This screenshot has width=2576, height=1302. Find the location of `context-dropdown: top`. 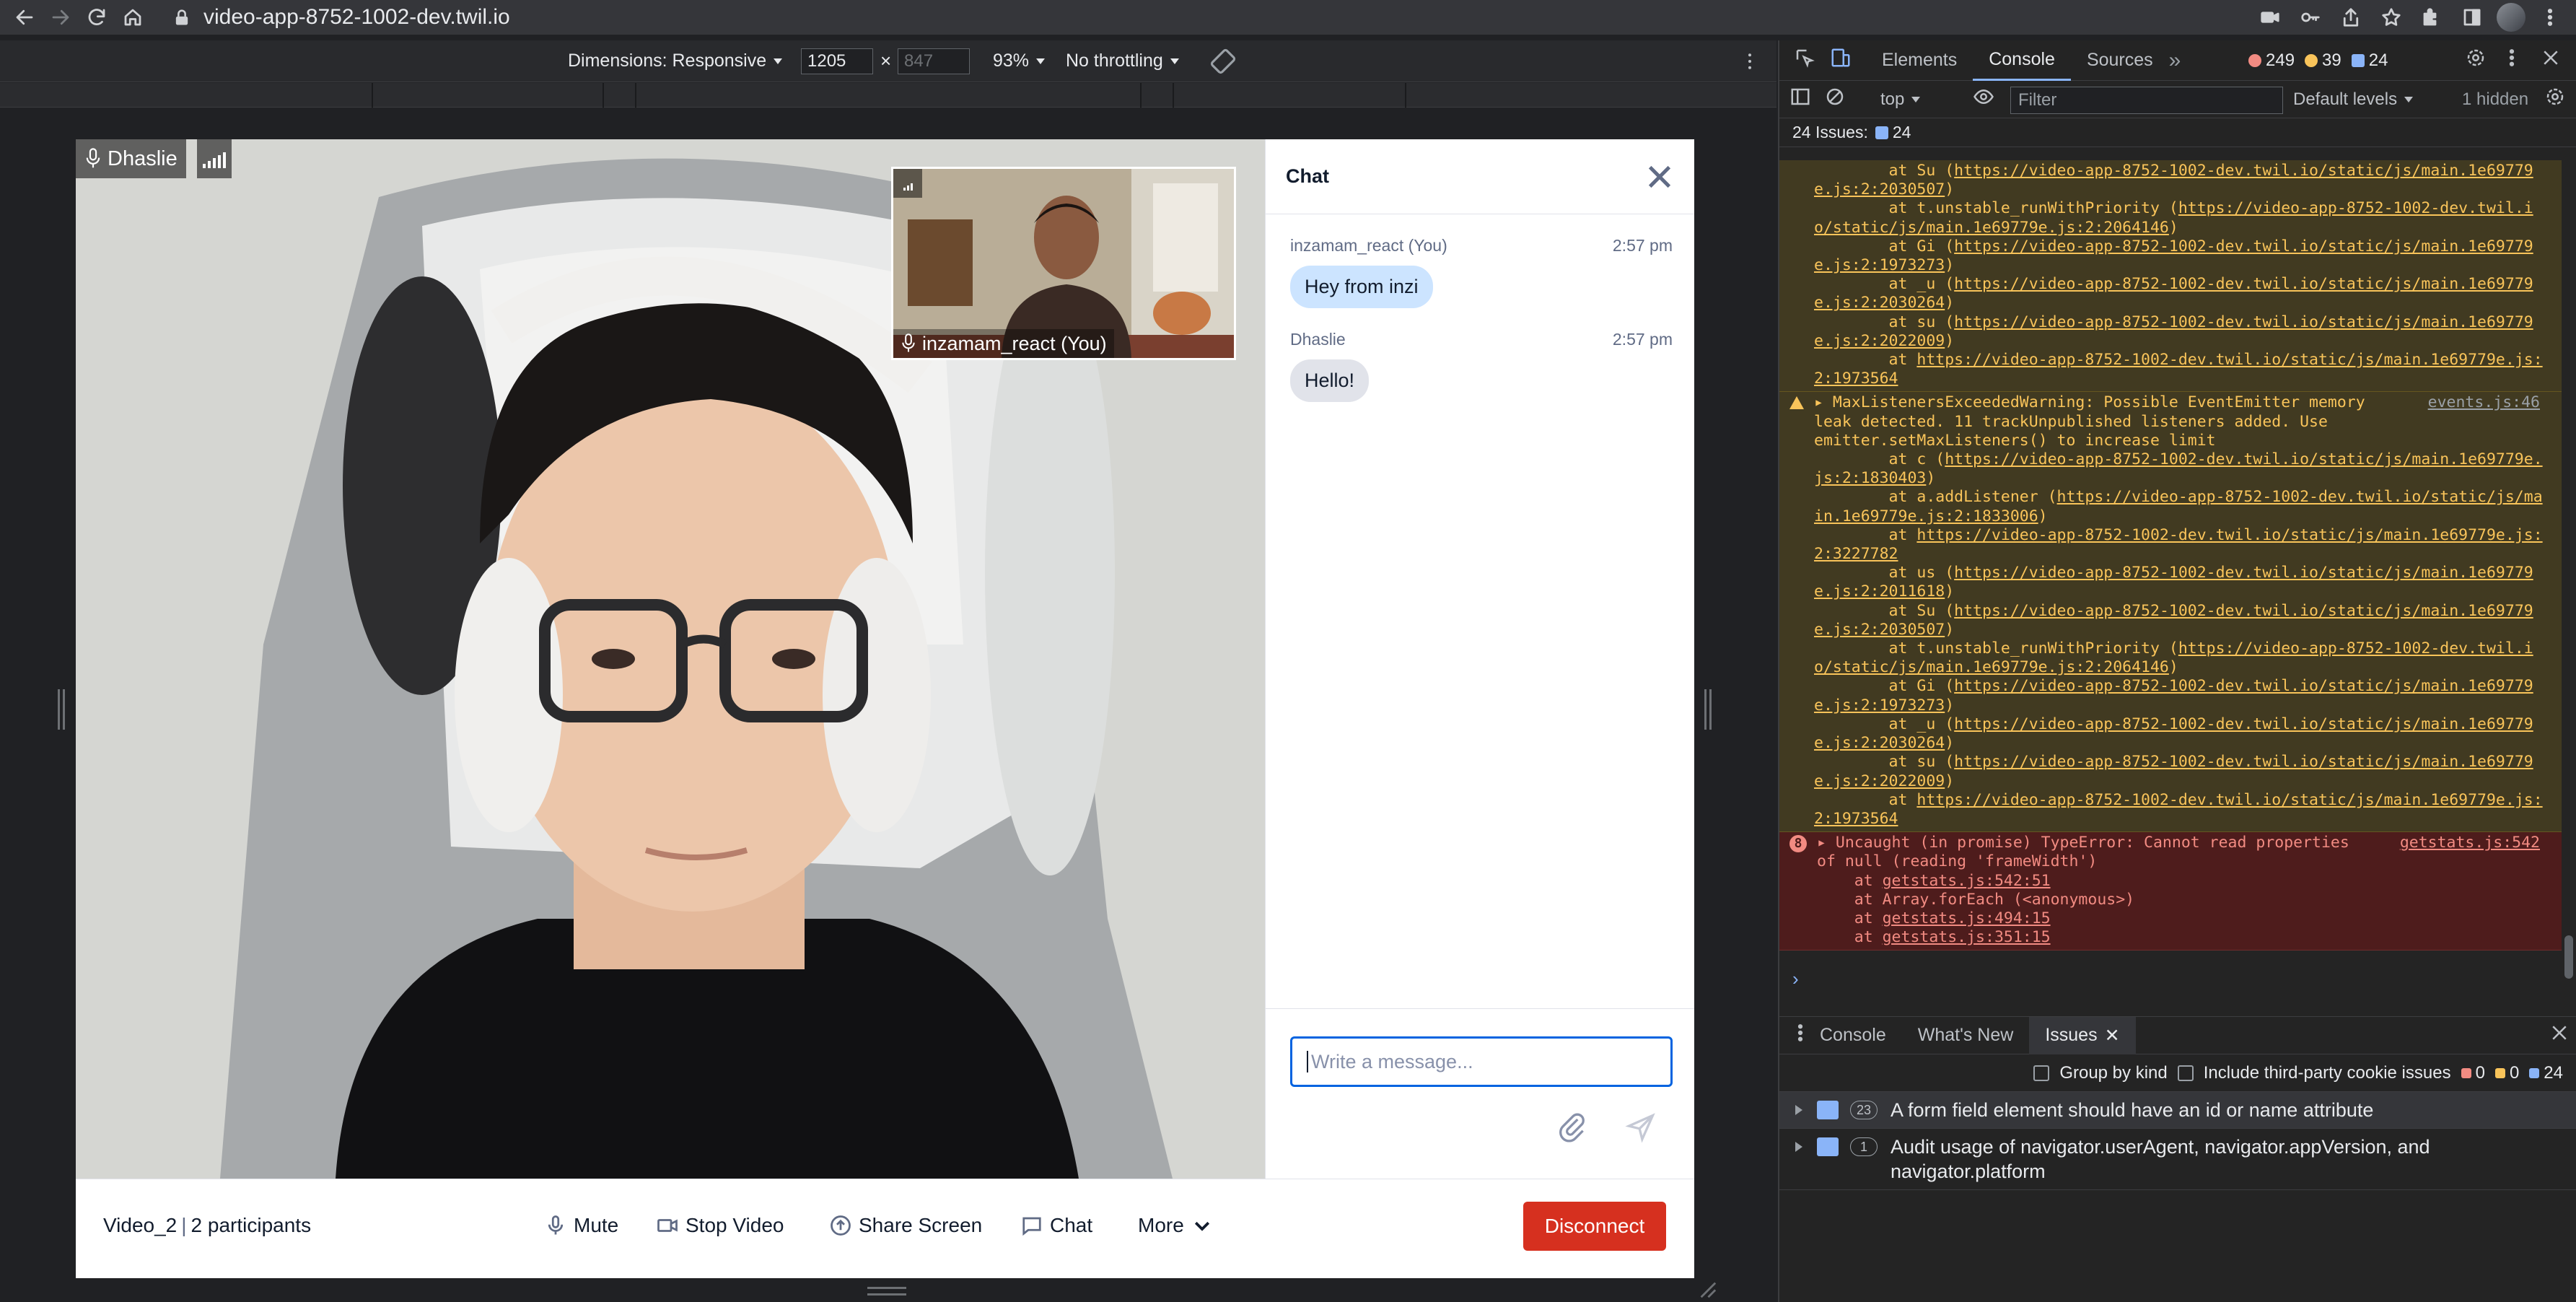

context-dropdown: top is located at coordinates (1901, 99).